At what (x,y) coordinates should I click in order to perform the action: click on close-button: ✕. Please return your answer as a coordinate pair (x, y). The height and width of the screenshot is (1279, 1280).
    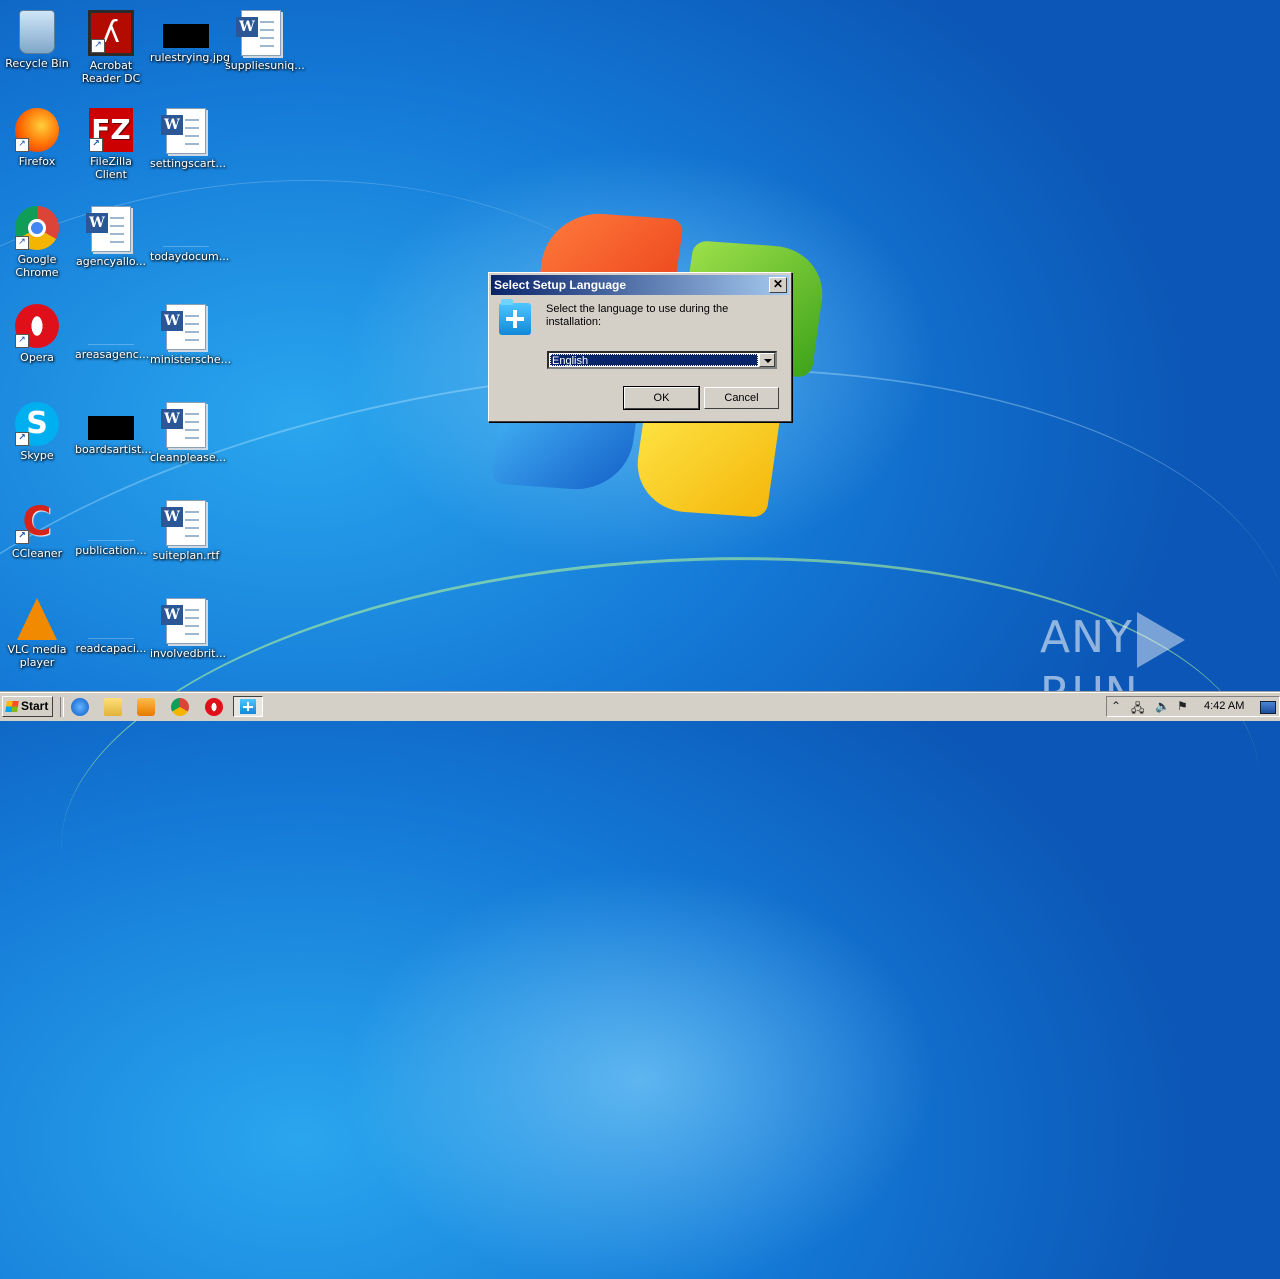
    Looking at the image, I should click on (778, 285).